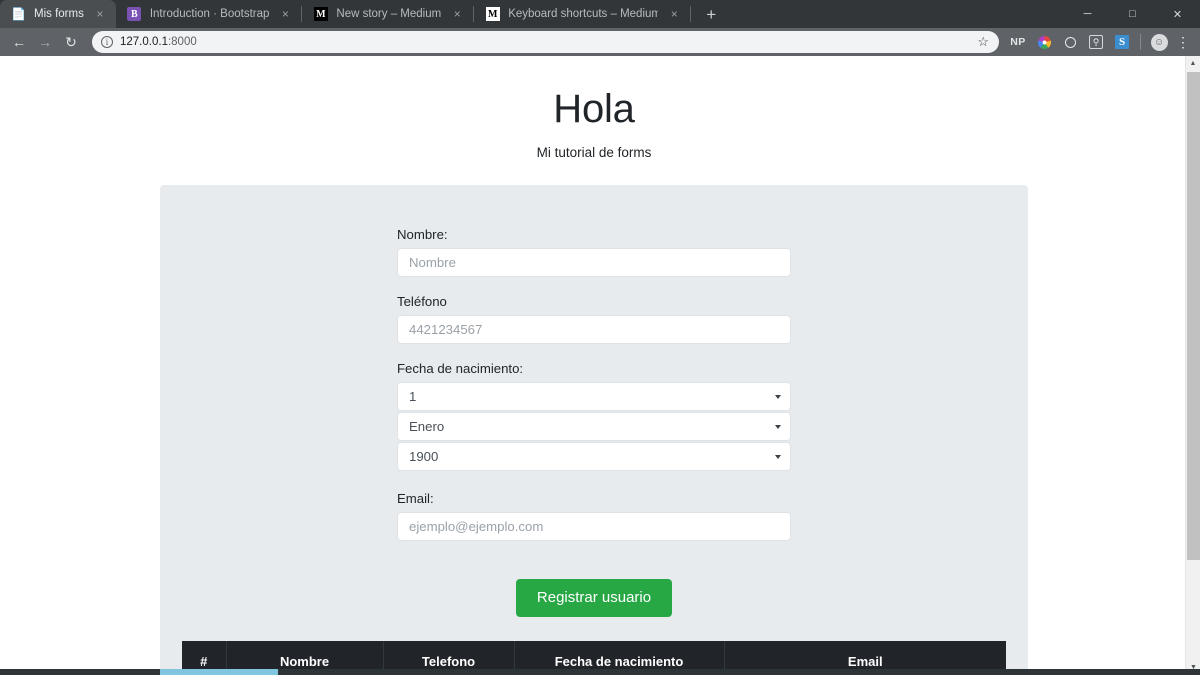 Image resolution: width=1200 pixels, height=675 pixels. I want to click on extensions-area: NP ⚲ S ☺ ⋮, so click(1099, 42).